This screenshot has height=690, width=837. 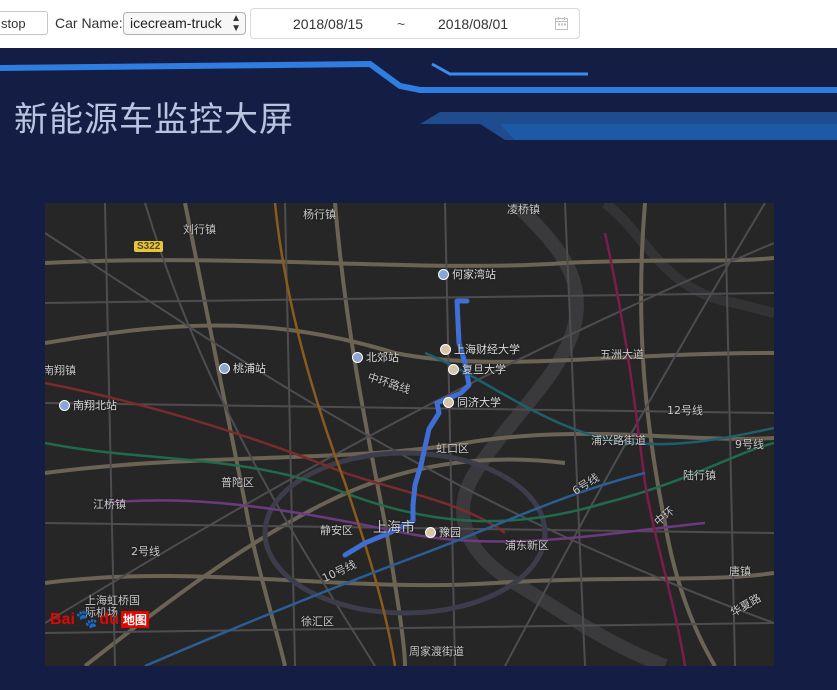 What do you see at coordinates (618, 440) in the screenshot?
I see `map-label: 浦兴路街道` at bounding box center [618, 440].